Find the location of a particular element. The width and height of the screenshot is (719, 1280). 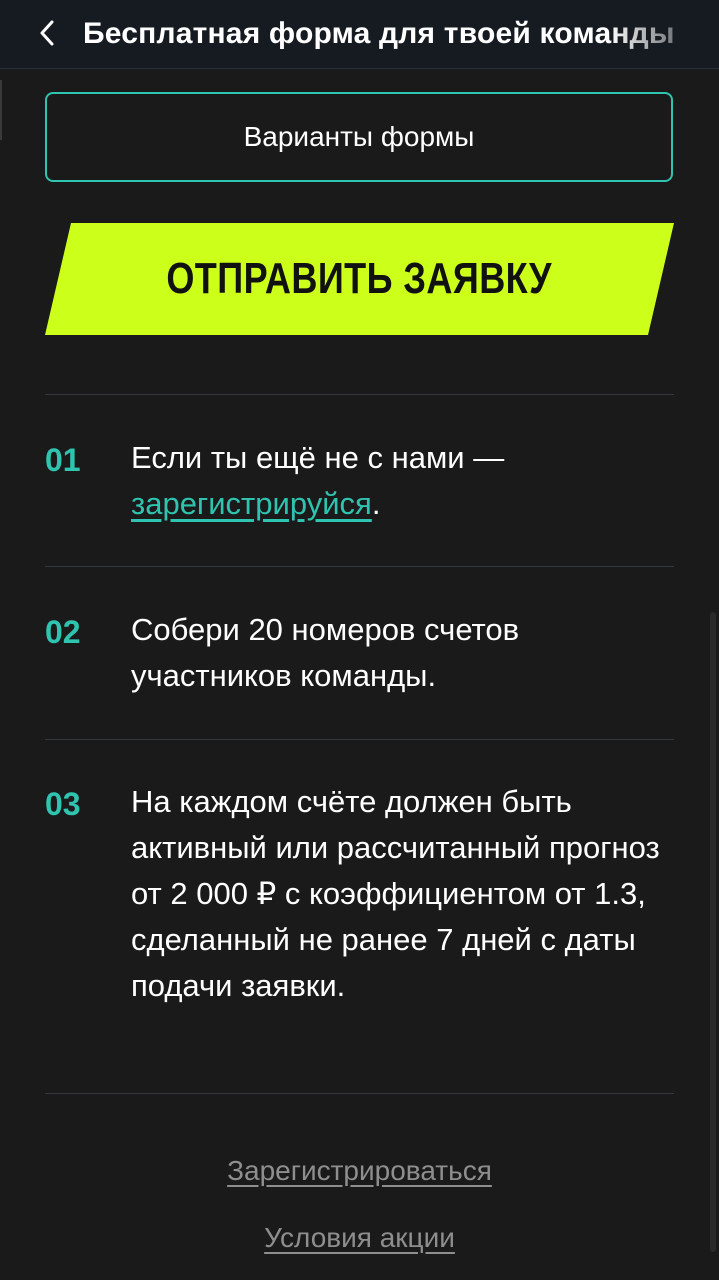

step-number: 03 is located at coordinates (63, 804).